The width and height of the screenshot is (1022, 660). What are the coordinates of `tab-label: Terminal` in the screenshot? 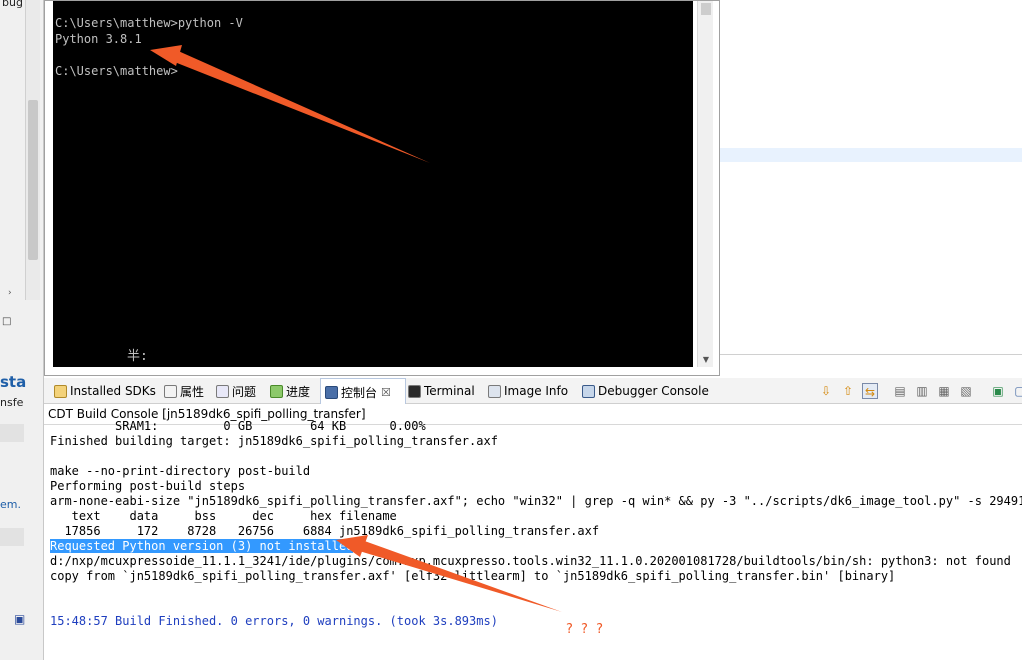 It's located at (449, 391).